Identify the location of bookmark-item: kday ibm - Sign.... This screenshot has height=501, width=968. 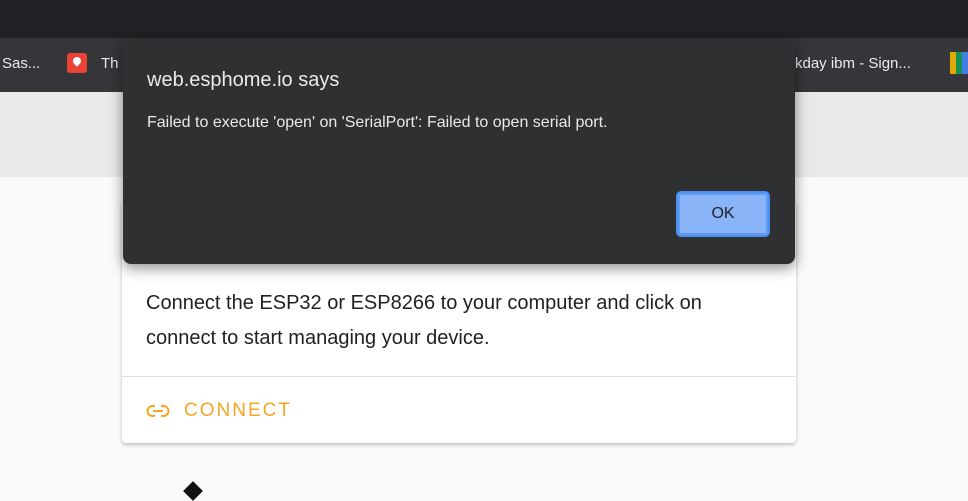
(853, 63).